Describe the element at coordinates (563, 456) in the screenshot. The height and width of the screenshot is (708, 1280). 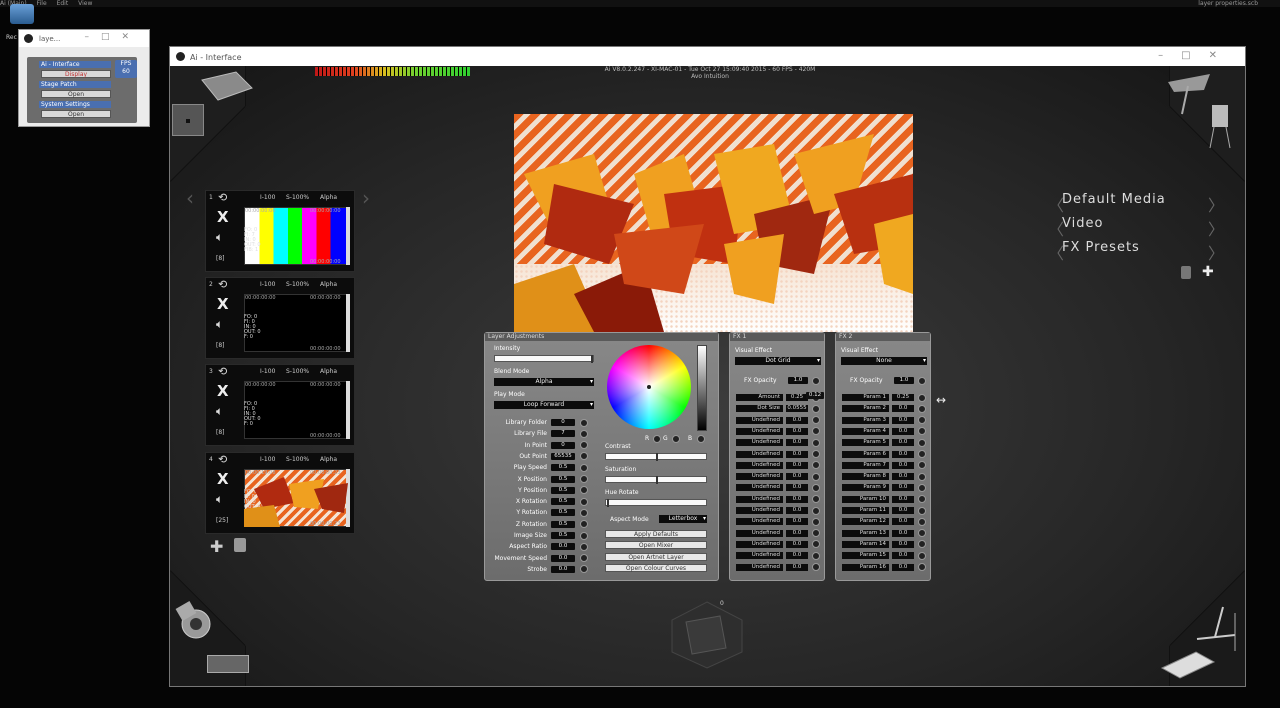
I see `param-value: 65535` at that location.